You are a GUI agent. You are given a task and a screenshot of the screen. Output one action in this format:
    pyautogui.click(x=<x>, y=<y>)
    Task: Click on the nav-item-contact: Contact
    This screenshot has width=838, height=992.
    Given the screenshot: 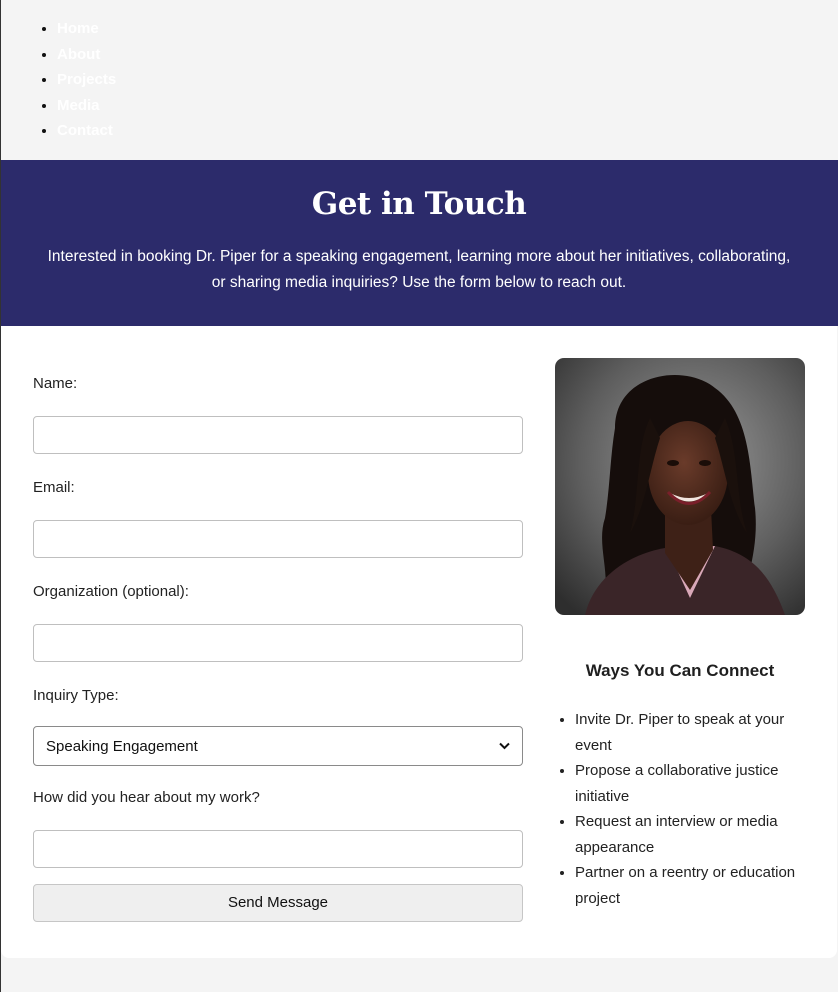 What is the action you would take?
    pyautogui.click(x=447, y=131)
    